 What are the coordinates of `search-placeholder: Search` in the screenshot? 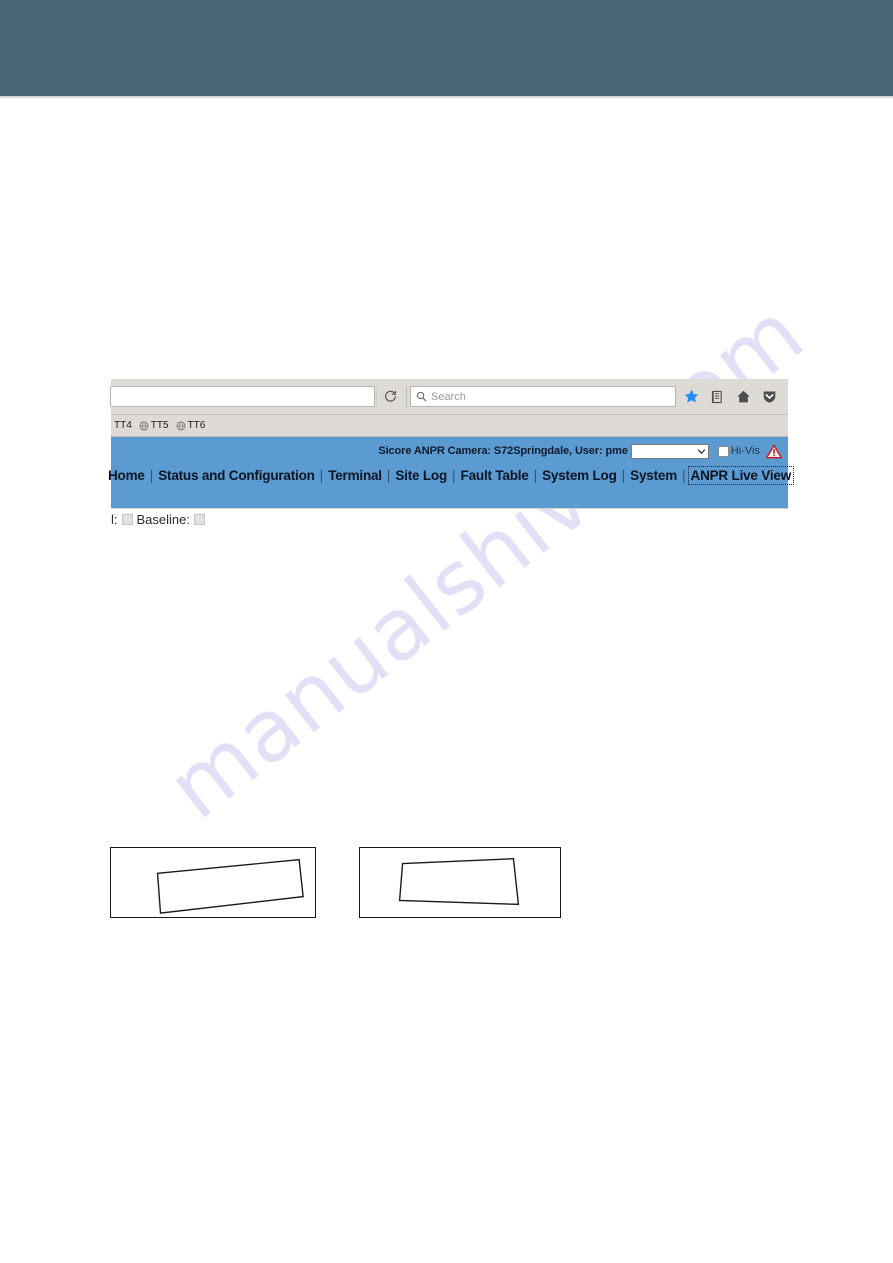 It's located at (448, 396).